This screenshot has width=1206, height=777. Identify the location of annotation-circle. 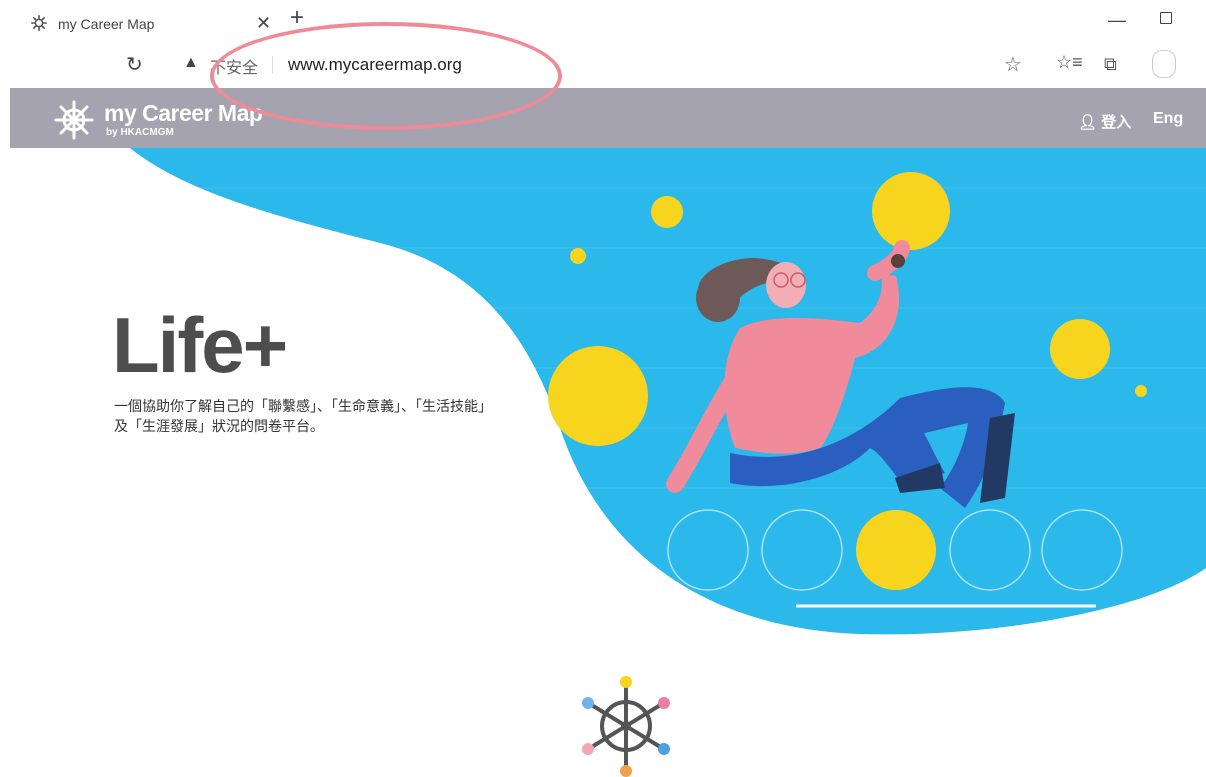
(386, 76).